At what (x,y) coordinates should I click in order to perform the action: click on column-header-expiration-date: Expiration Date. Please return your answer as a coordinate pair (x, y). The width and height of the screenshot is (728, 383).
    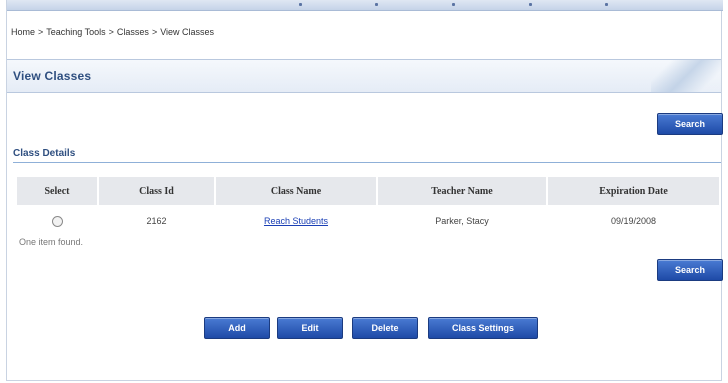
    Looking at the image, I should click on (633, 191).